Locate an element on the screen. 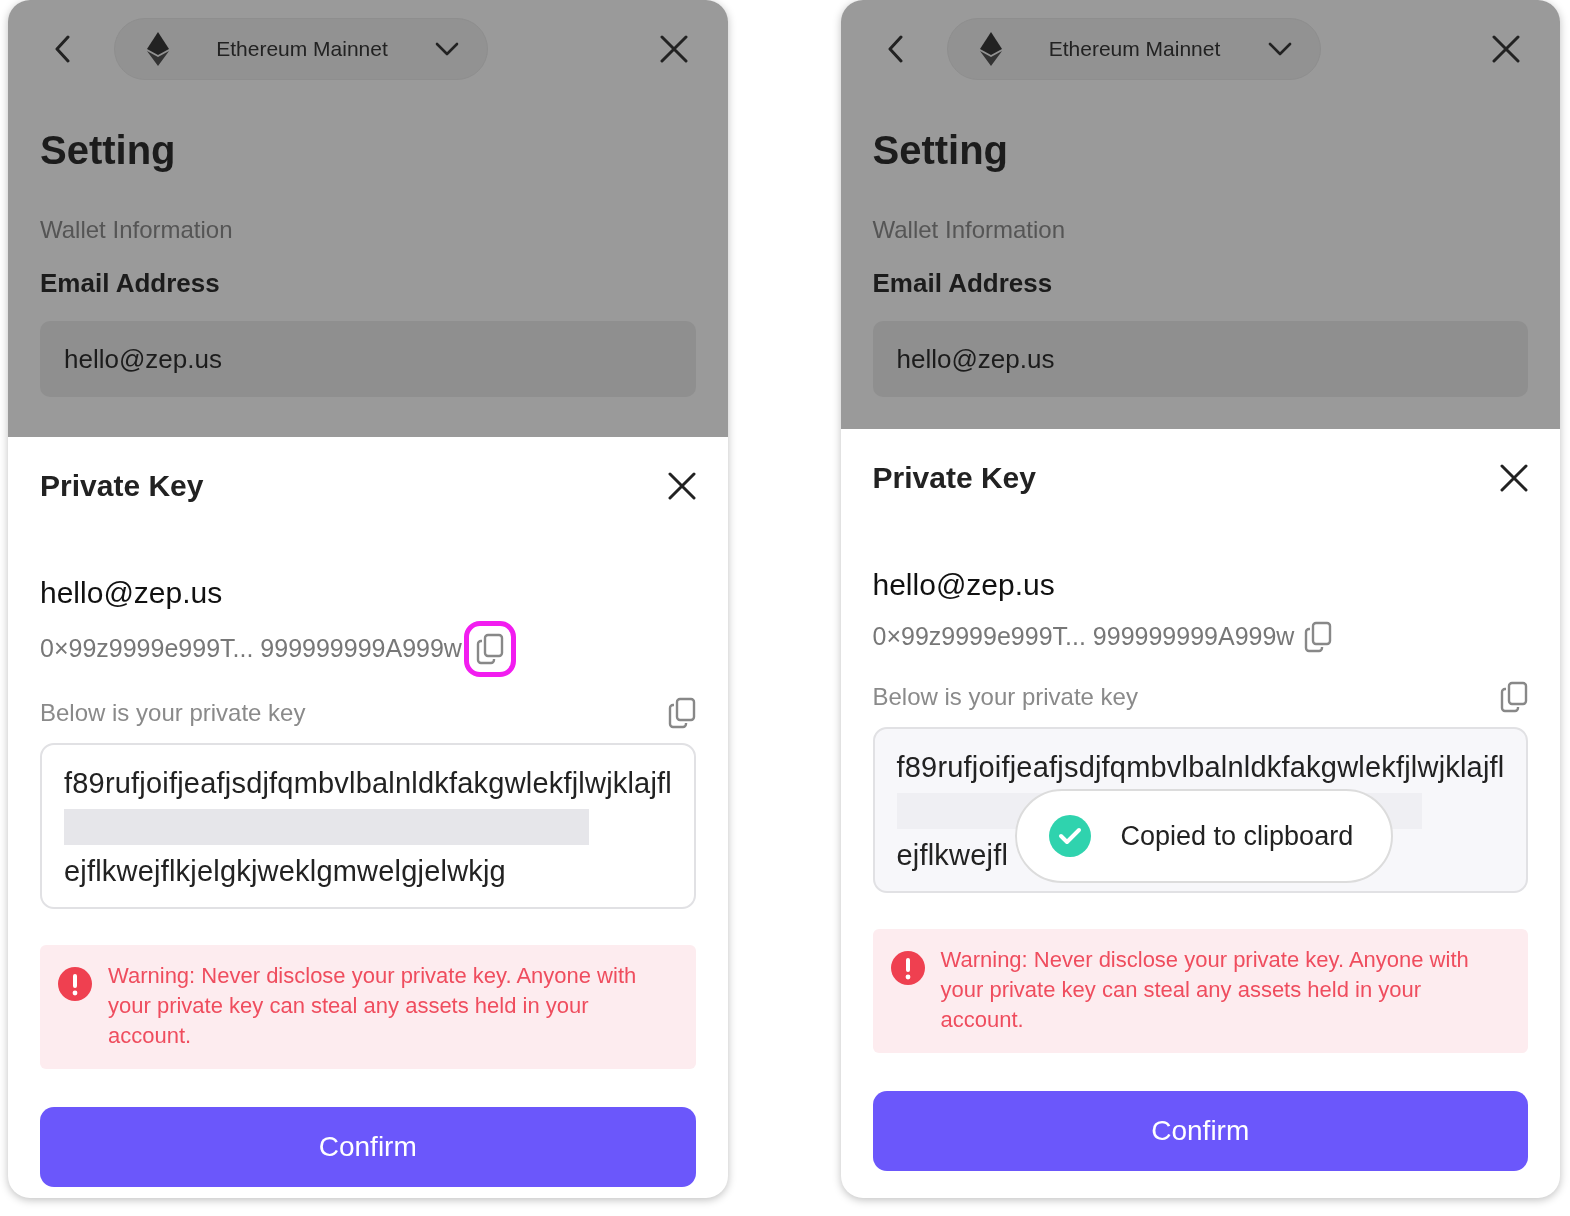  key-text: ejflkwejfl is located at coordinates (952, 855).